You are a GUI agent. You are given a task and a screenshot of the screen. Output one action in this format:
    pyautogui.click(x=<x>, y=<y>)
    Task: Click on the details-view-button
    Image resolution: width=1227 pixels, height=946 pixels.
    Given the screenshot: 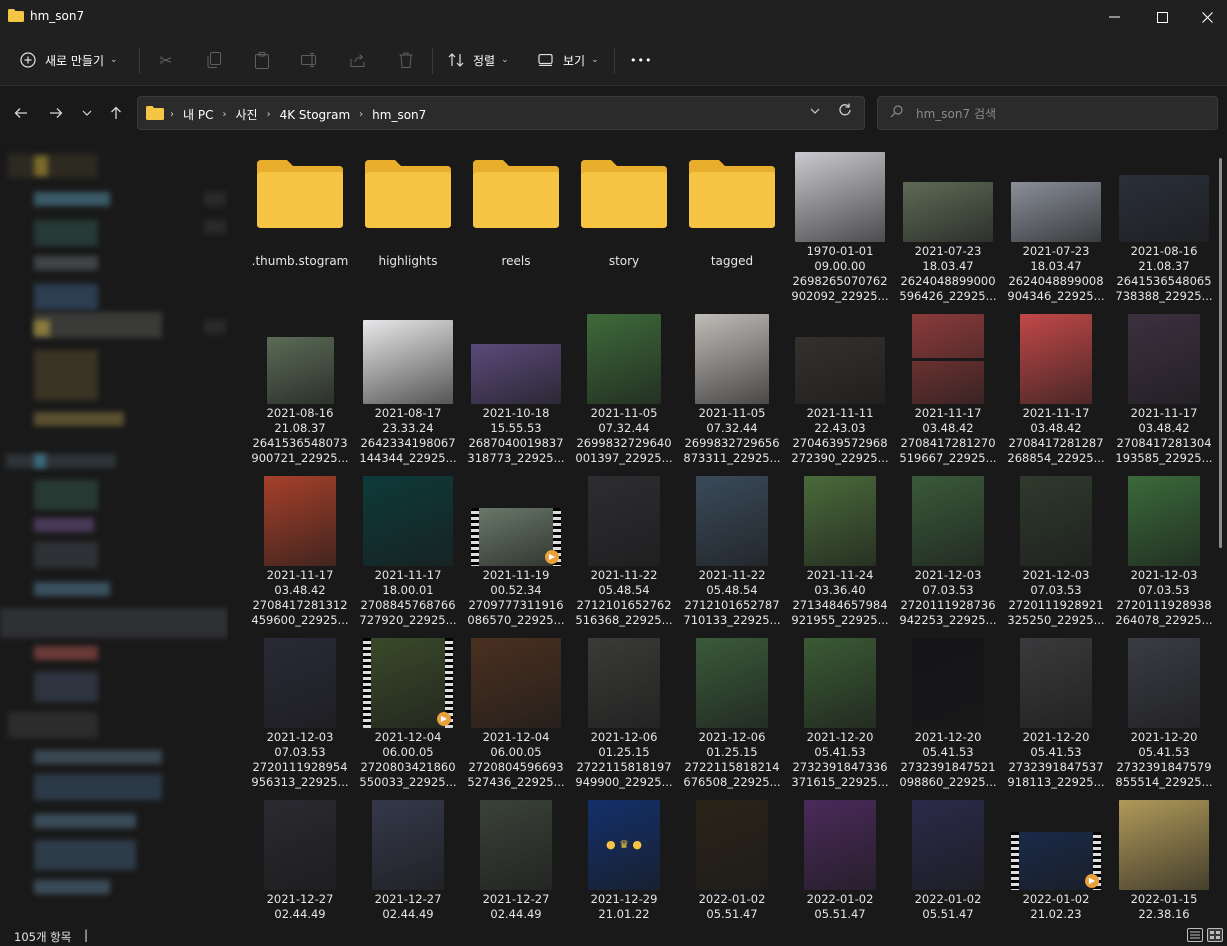 What is the action you would take?
    pyautogui.click(x=1195, y=935)
    